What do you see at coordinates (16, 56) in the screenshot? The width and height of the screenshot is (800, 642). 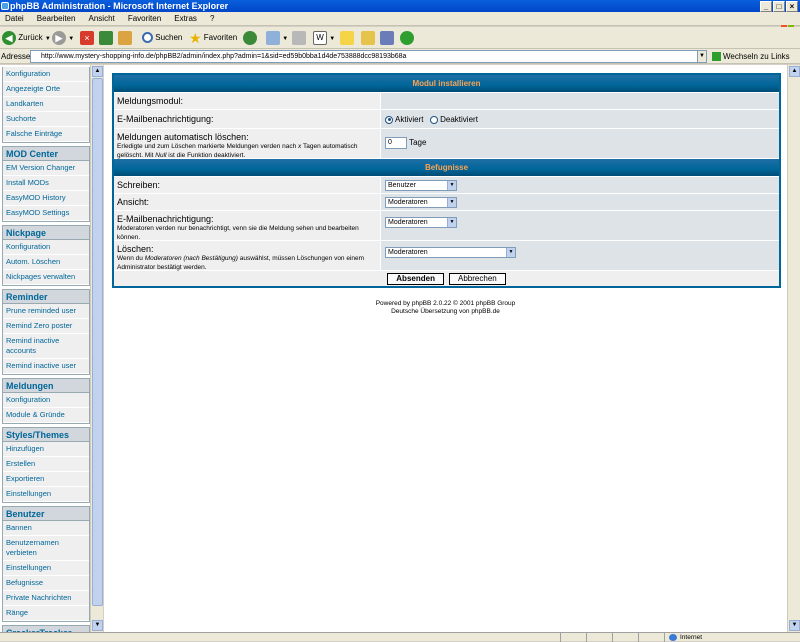 I see `address-label: Adresse` at bounding box center [16, 56].